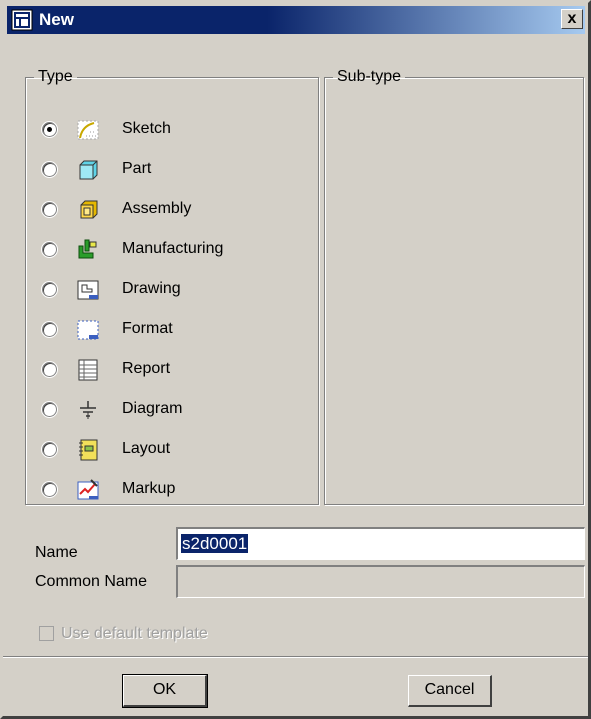 Image resolution: width=591 pixels, height=719 pixels. I want to click on type-label-manufacturing: Manufacturing, so click(173, 248).